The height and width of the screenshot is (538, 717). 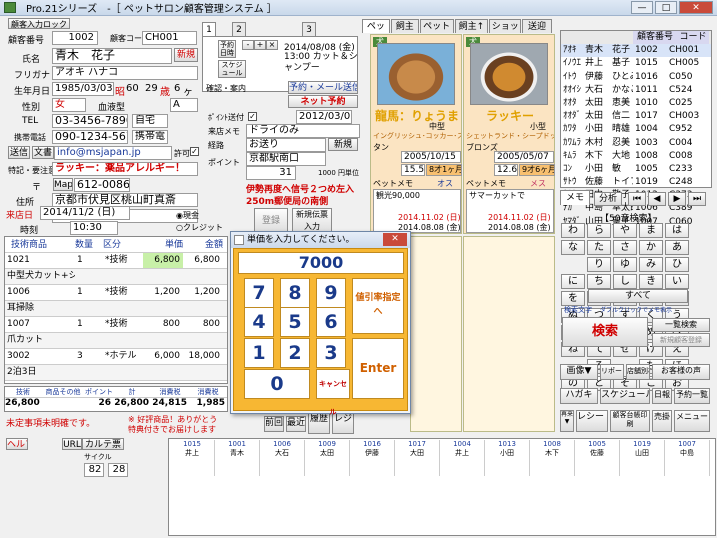 I want to click on sales-row: 耳掃除, so click(x=116, y=309).